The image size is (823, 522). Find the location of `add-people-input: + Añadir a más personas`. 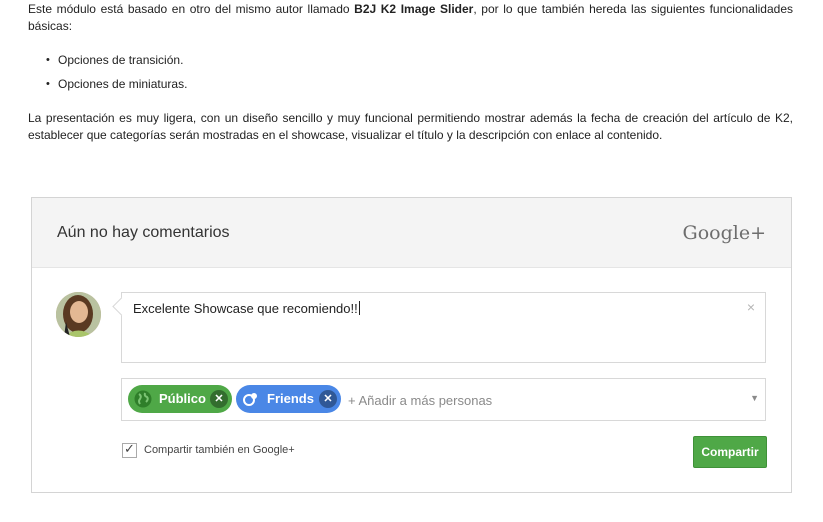

add-people-input: + Añadir a más personas is located at coordinates (420, 400).